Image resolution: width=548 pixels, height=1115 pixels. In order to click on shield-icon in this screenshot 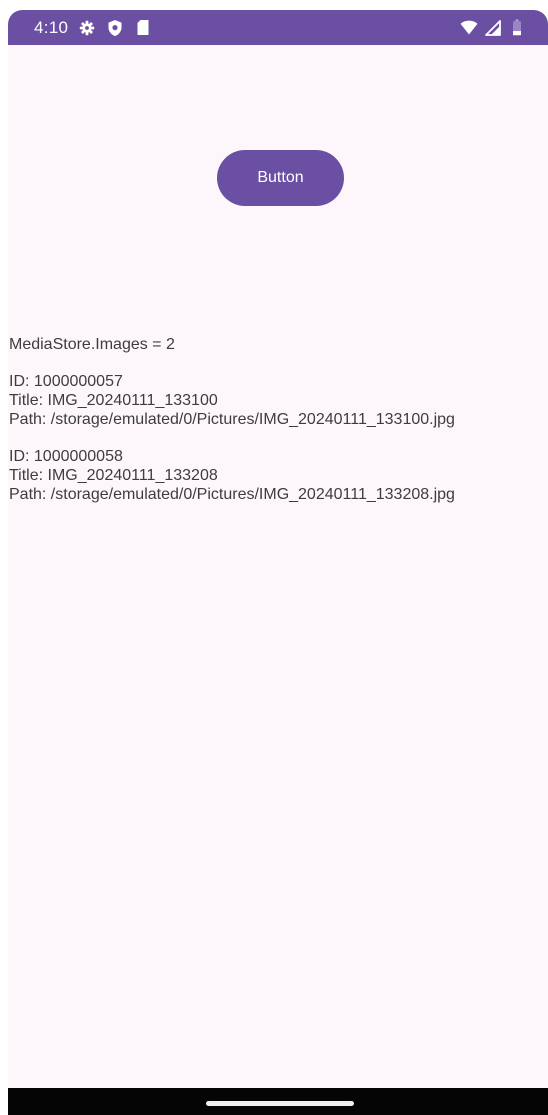, I will do `click(115, 28)`.